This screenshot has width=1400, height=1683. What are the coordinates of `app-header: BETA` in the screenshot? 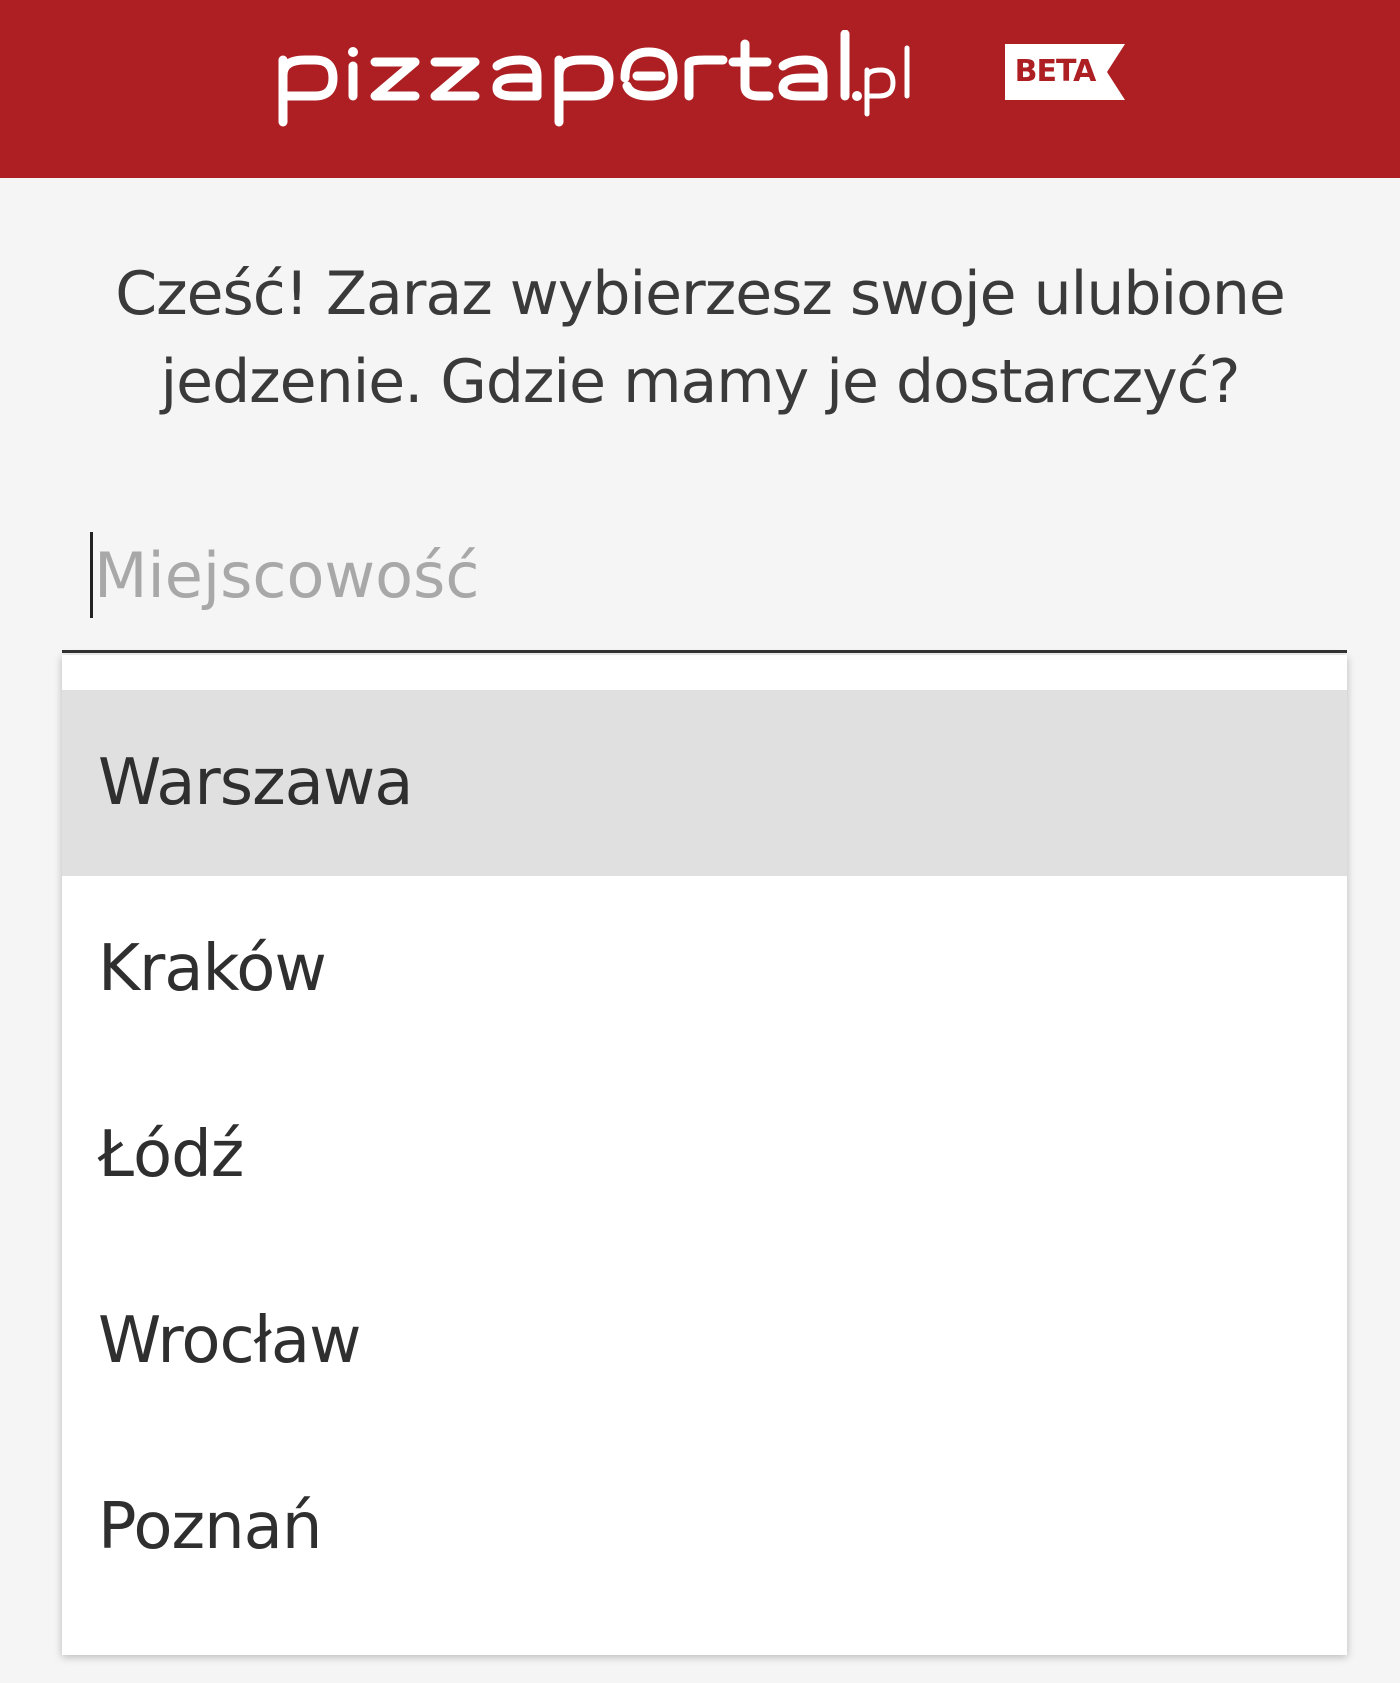 It's located at (700, 89).